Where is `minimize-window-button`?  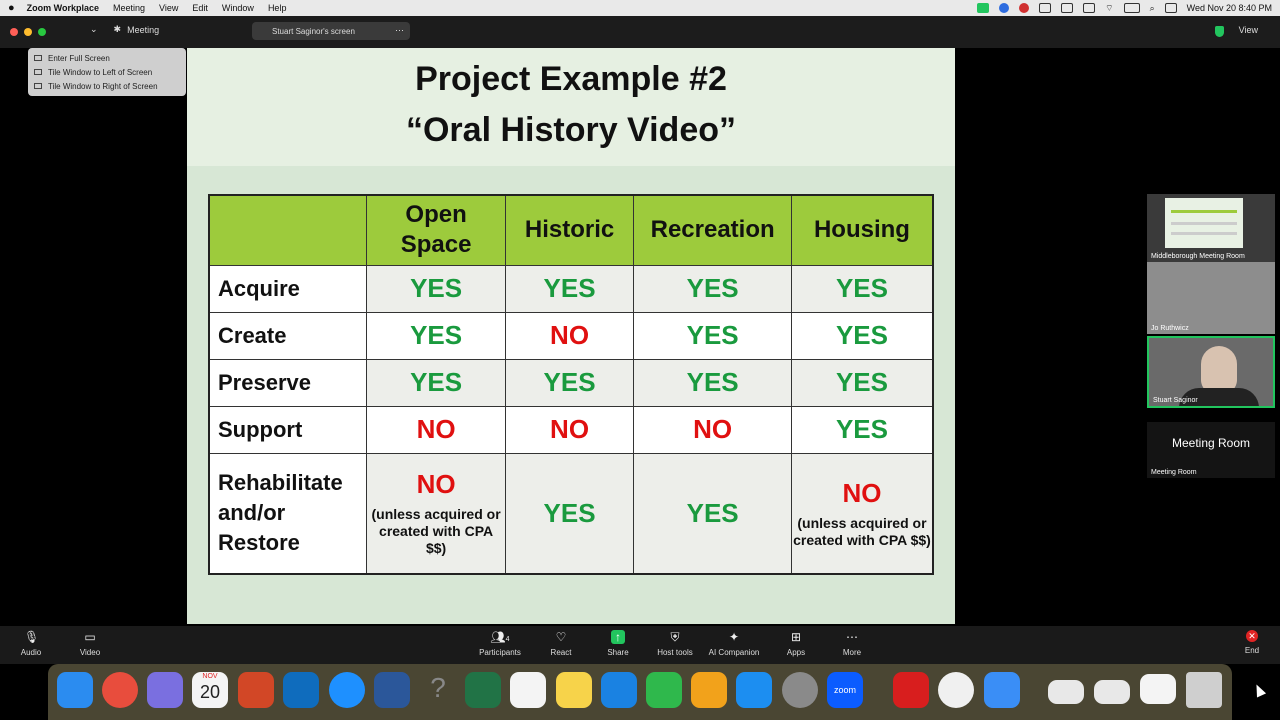 minimize-window-button is located at coordinates (28, 32).